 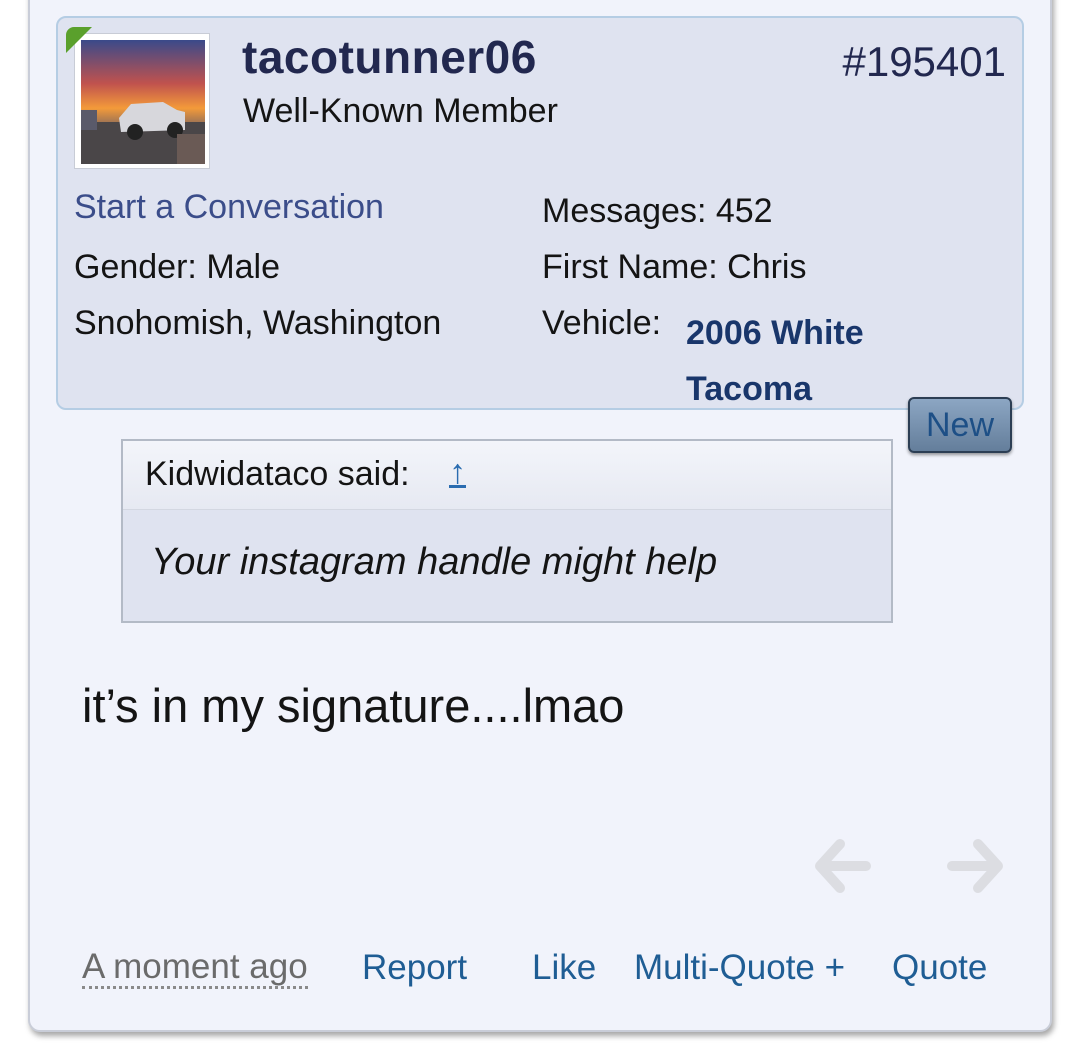 What do you see at coordinates (507, 475) in the screenshot?
I see `quote-header: Kidwidataco said: ↑` at bounding box center [507, 475].